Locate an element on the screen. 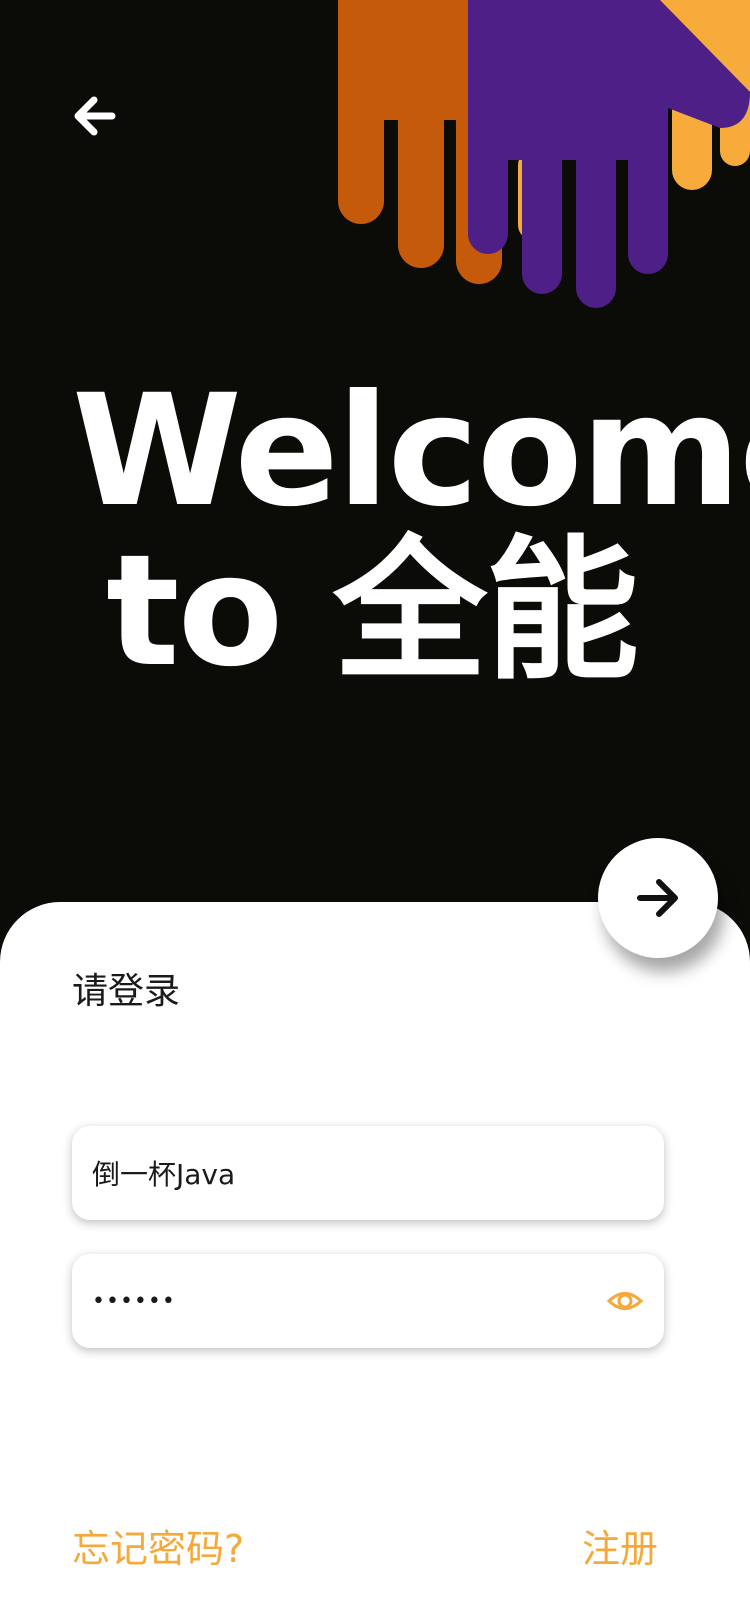 This screenshot has height=1624, width=750. welcome-line-2: to 全能 is located at coordinates (372, 611).